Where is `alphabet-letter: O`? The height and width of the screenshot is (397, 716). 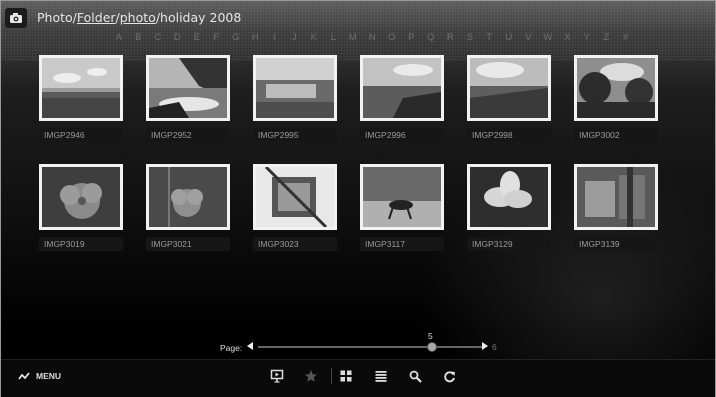 alphabet-letter: O is located at coordinates (392, 37).